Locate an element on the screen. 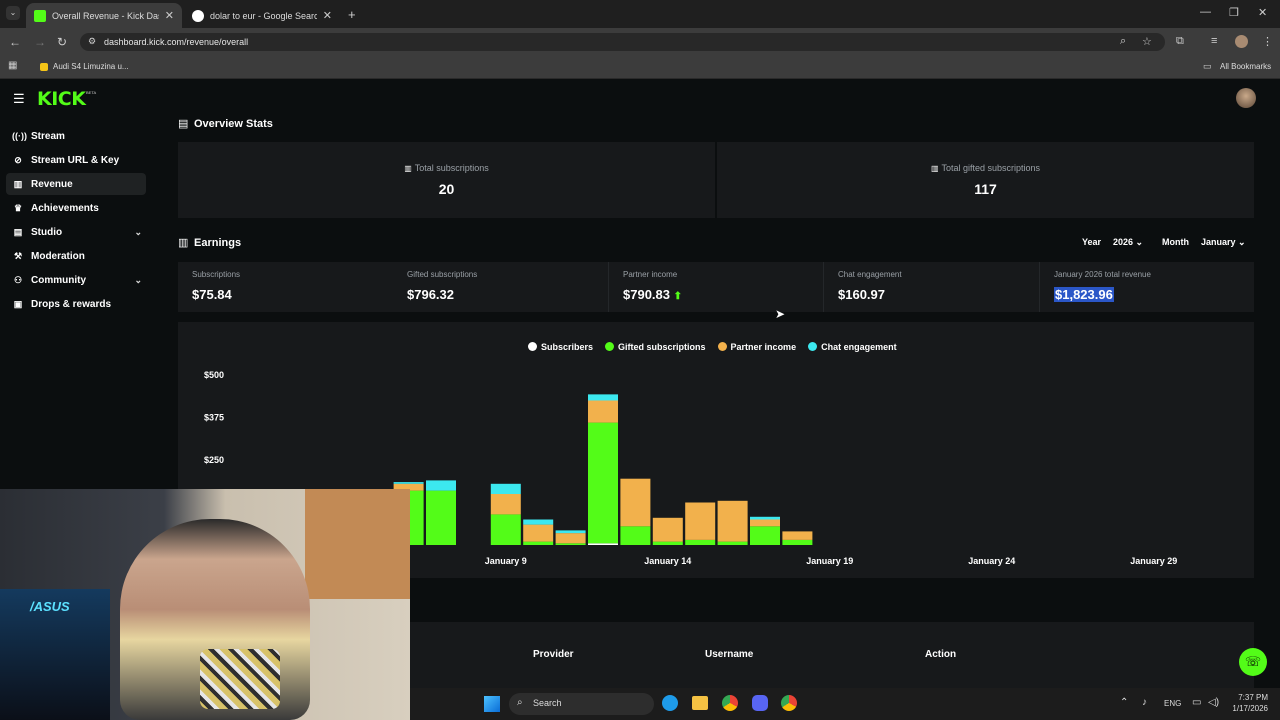 Image resolution: width=1280 pixels, height=720 pixels. chart-icon: ▥ is located at coordinates (934, 168).